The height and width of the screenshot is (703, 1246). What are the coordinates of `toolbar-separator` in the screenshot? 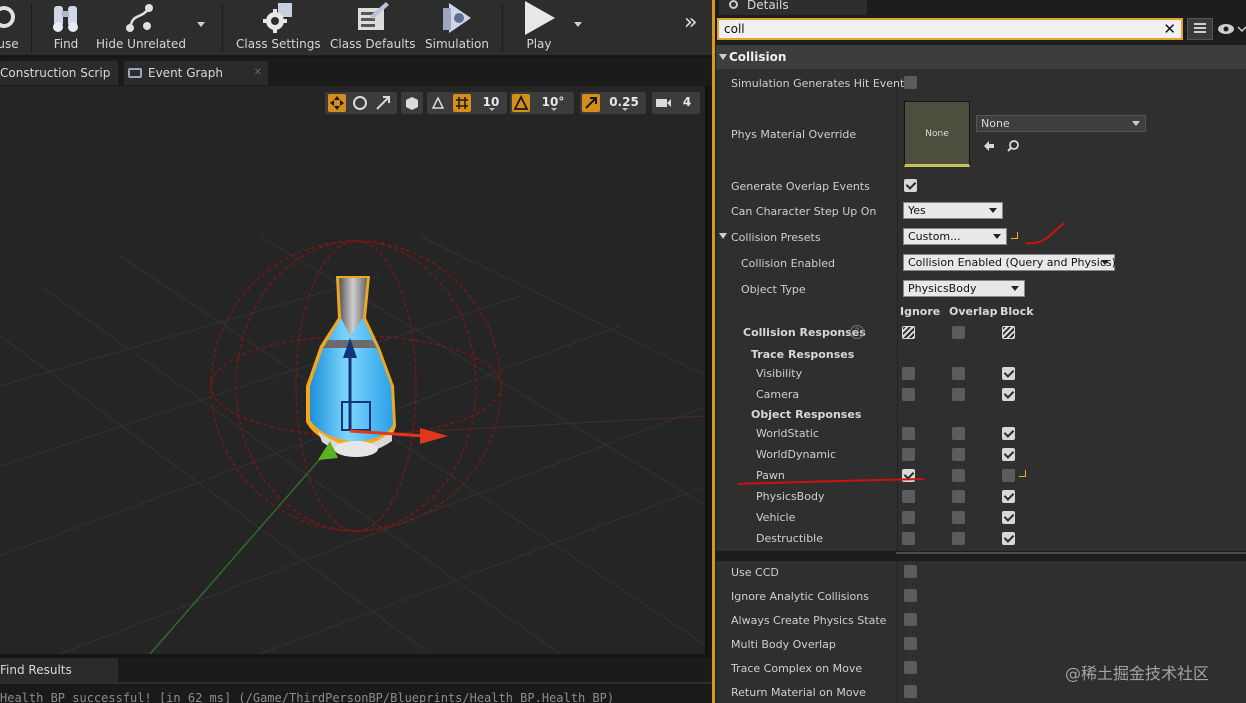 It's located at (222, 28).